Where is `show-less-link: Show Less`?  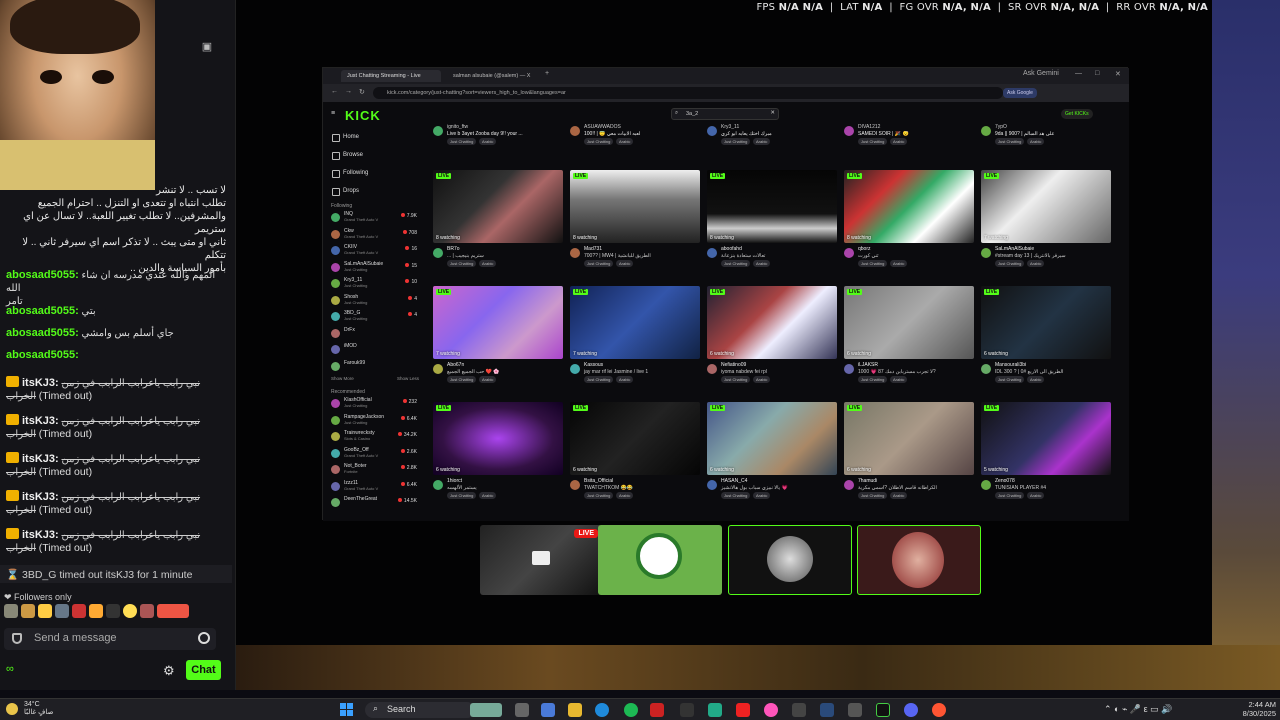
show-less-link: Show Less is located at coordinates (408, 378).